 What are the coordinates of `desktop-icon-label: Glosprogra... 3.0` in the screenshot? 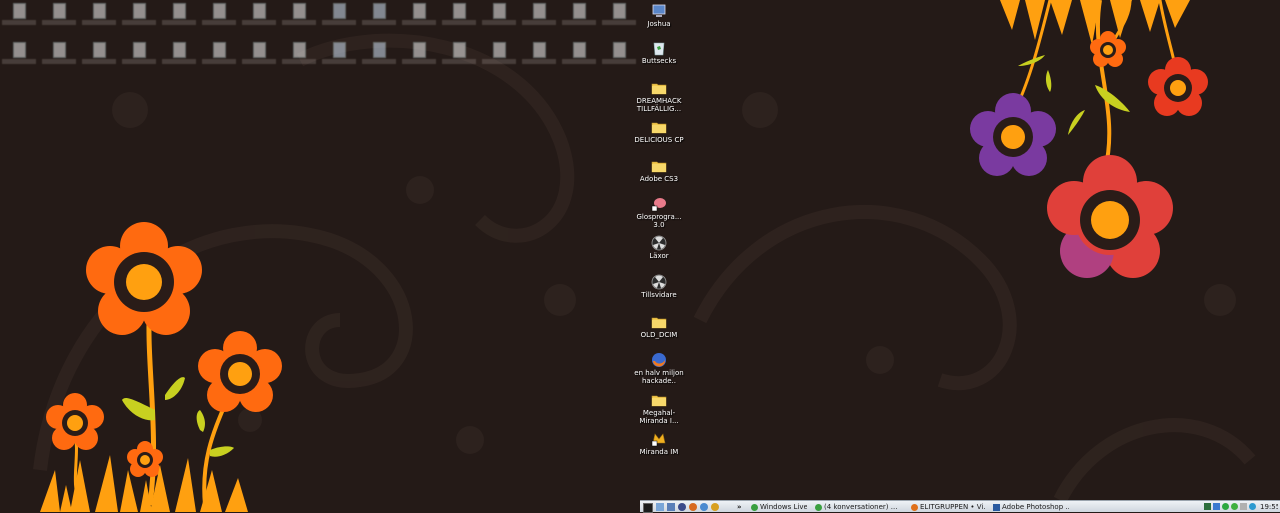 It's located at (659, 221).